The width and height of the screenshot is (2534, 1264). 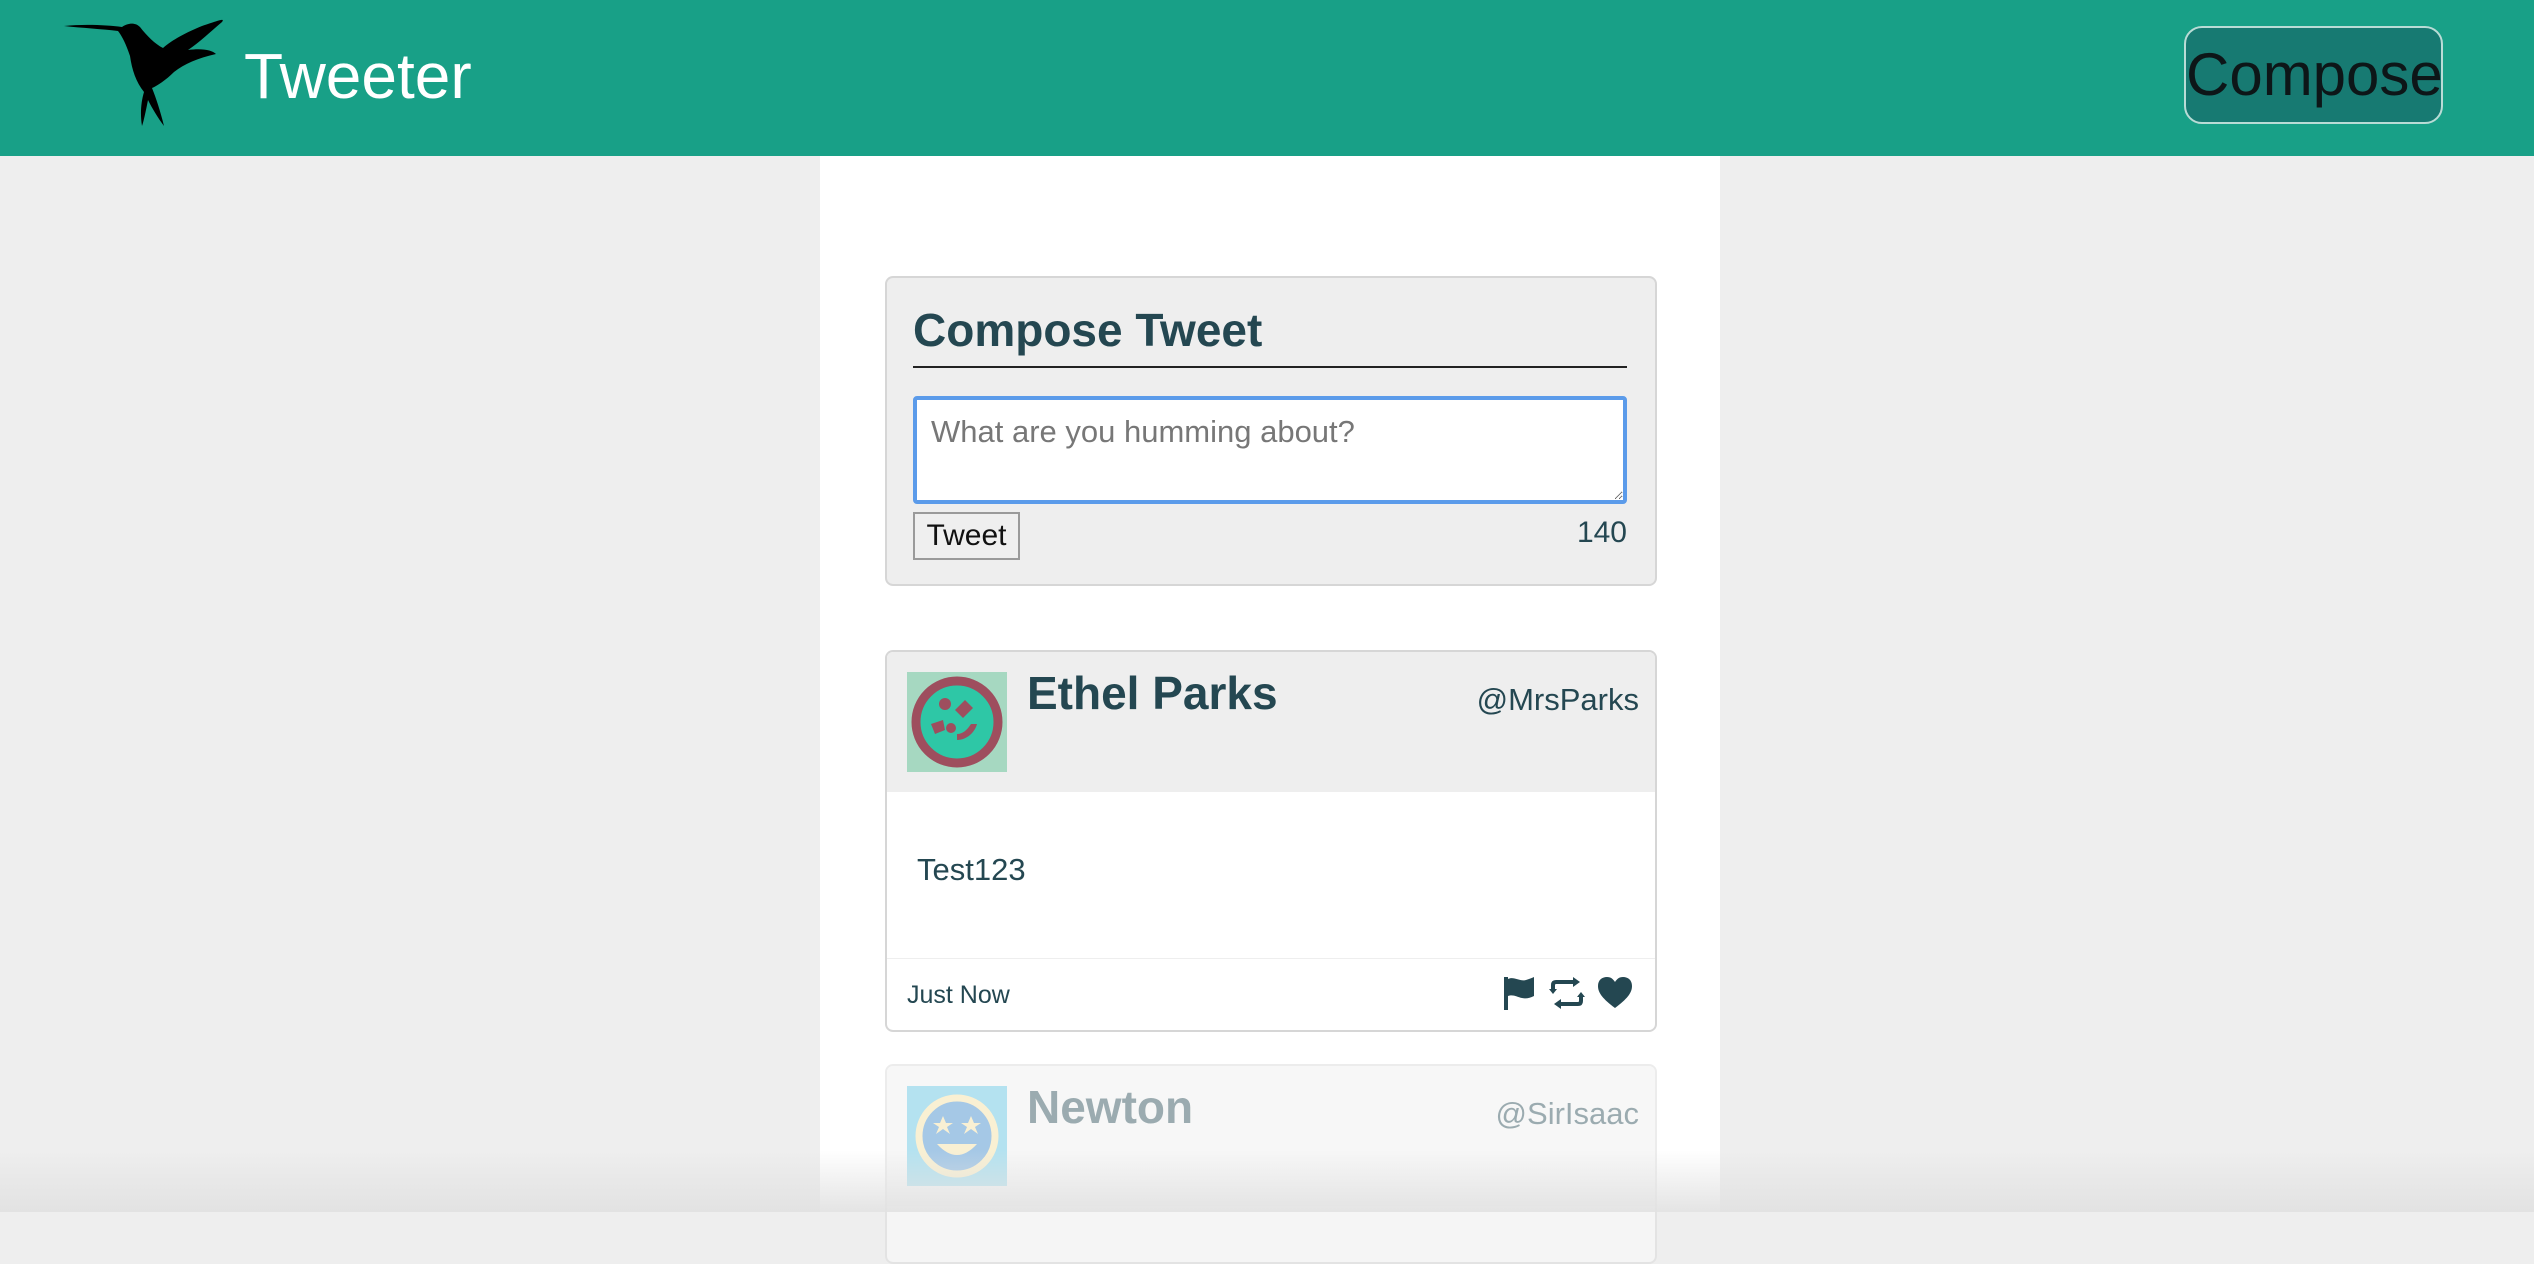 I want to click on heart-icon, so click(x=1615, y=993).